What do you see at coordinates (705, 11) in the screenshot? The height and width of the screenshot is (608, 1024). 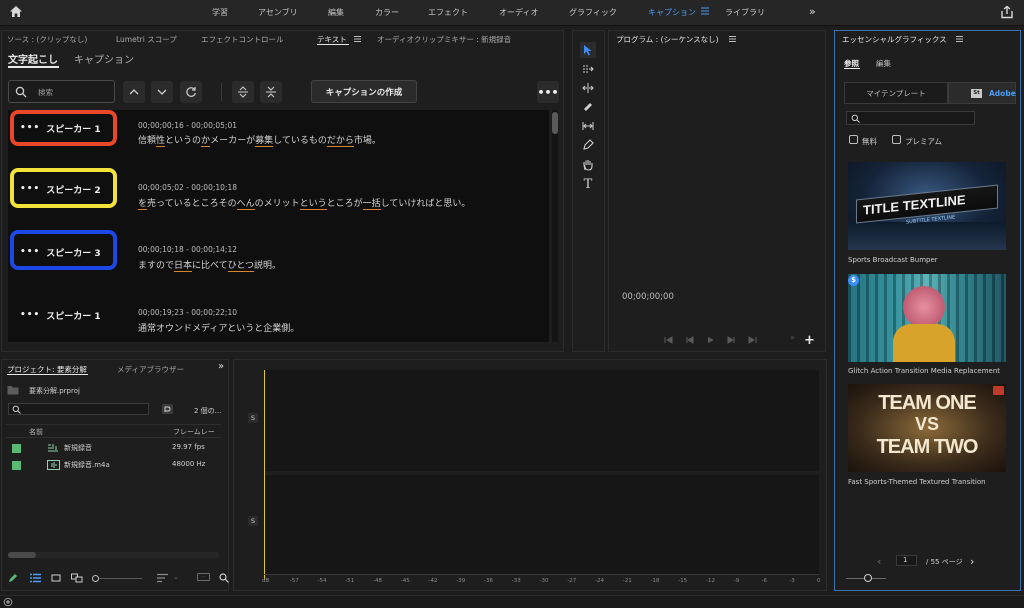 I see `workspace-menu-icon` at bounding box center [705, 11].